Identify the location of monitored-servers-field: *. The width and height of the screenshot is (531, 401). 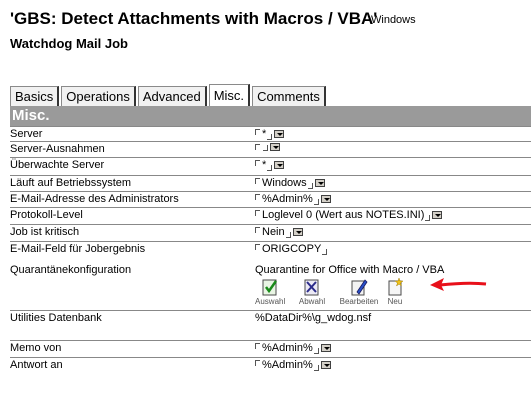
(270, 165).